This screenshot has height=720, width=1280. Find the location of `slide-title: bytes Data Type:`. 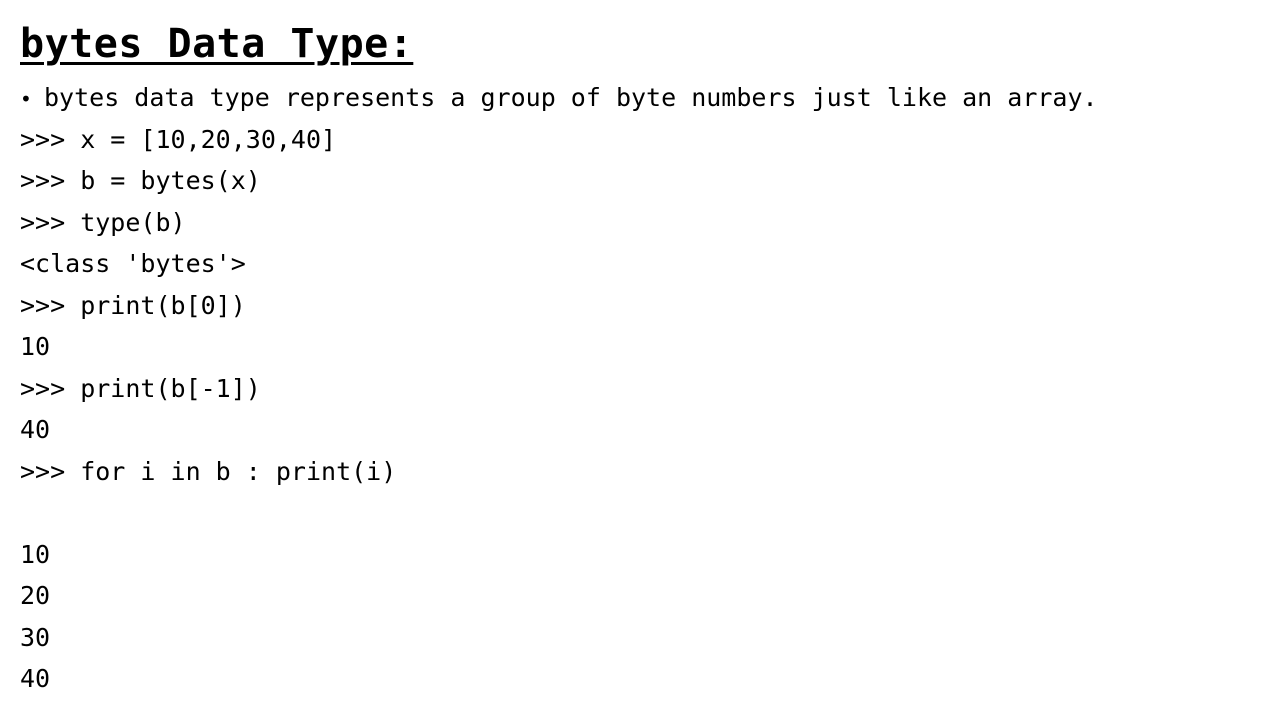

slide-title: bytes Data Type: is located at coordinates (217, 44).